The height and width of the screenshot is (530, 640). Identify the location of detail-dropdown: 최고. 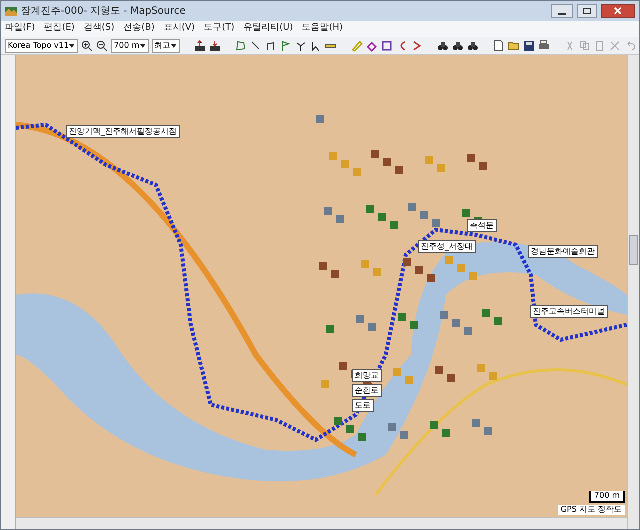
(166, 45).